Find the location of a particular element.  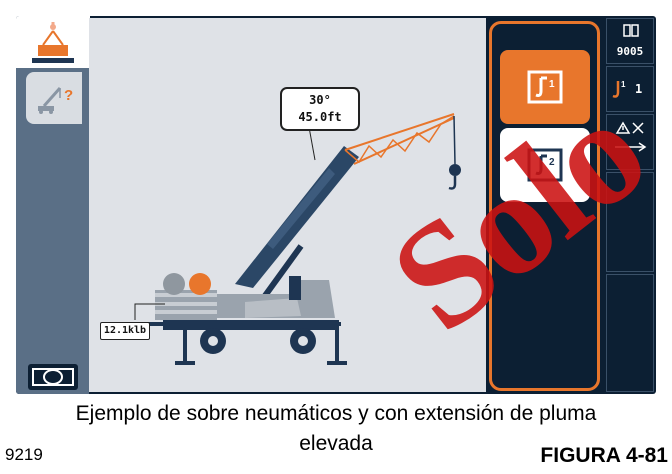

figure-number: FIGURA 4-81 is located at coordinates (604, 455).